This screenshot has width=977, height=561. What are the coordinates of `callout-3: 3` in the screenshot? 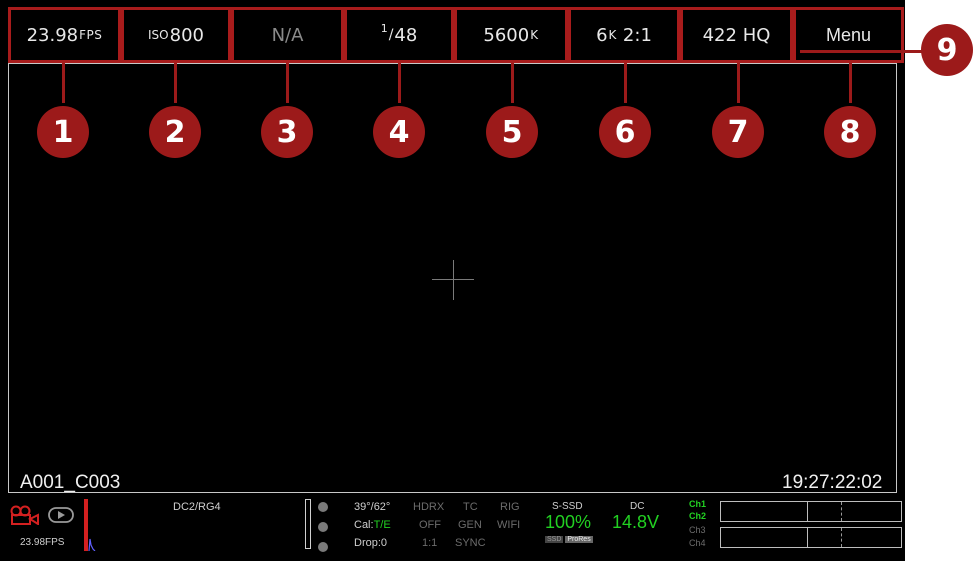 It's located at (287, 132).